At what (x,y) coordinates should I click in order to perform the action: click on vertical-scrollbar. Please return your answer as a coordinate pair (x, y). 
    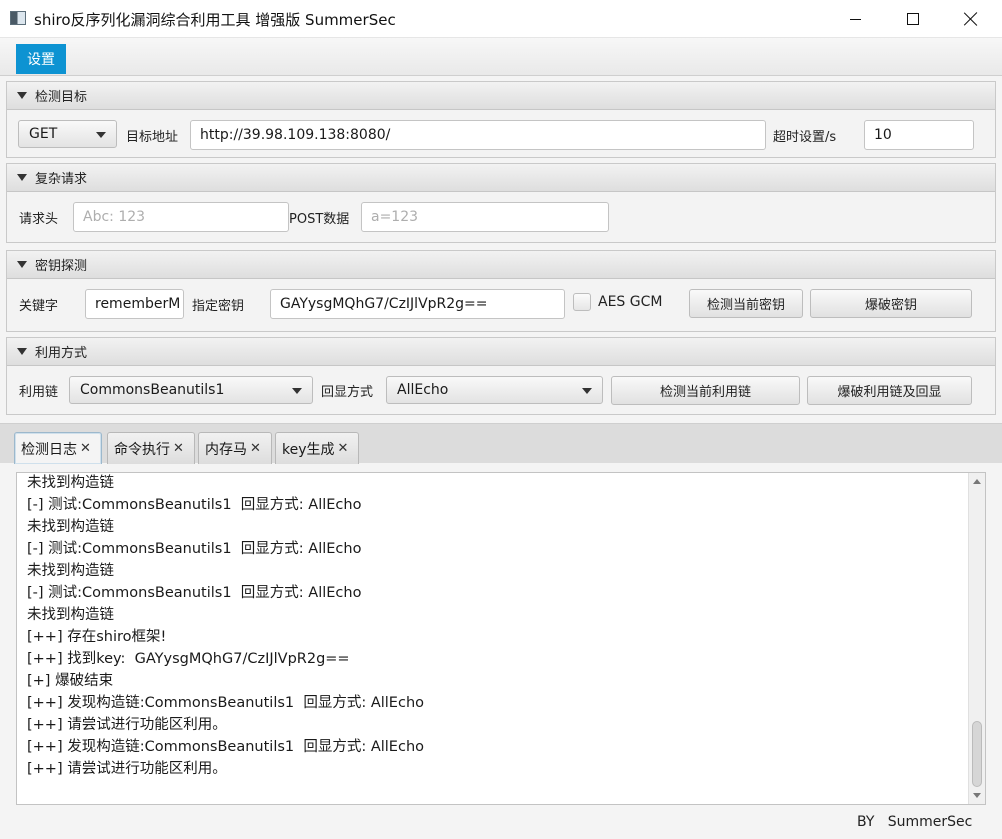
    Looking at the image, I should click on (976, 638).